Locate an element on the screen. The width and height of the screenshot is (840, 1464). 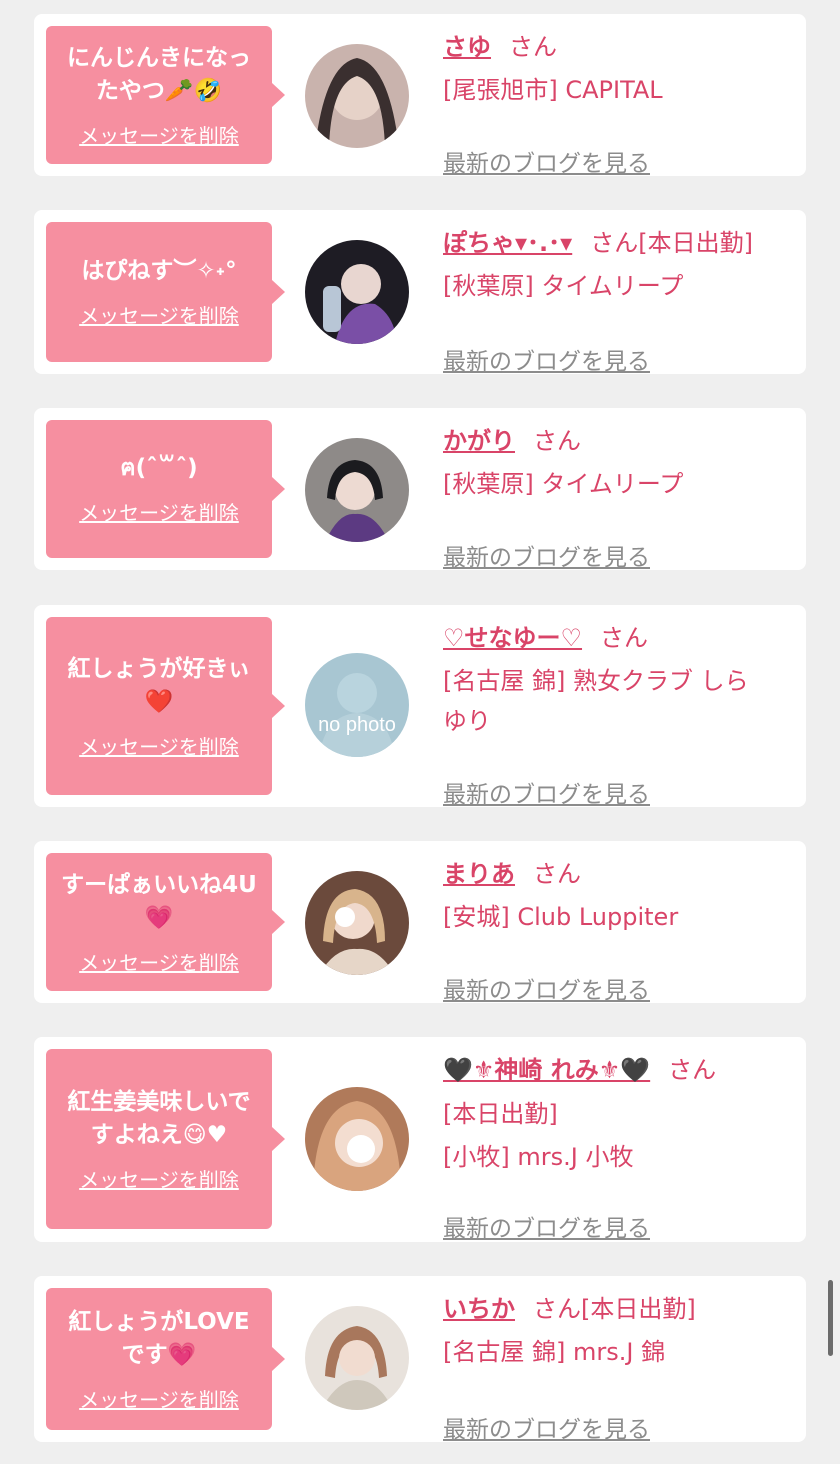
profile-info: ♡せなゆー♡ さん [名古屋 錦] 熟女クラブ しら ゆり 最新のブログを見る is located at coordinates (620, 714).